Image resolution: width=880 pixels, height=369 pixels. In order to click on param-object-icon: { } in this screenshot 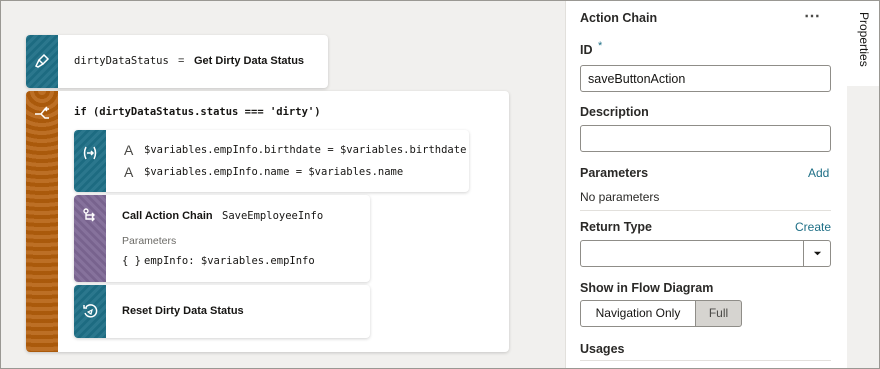, I will do `click(131, 261)`.